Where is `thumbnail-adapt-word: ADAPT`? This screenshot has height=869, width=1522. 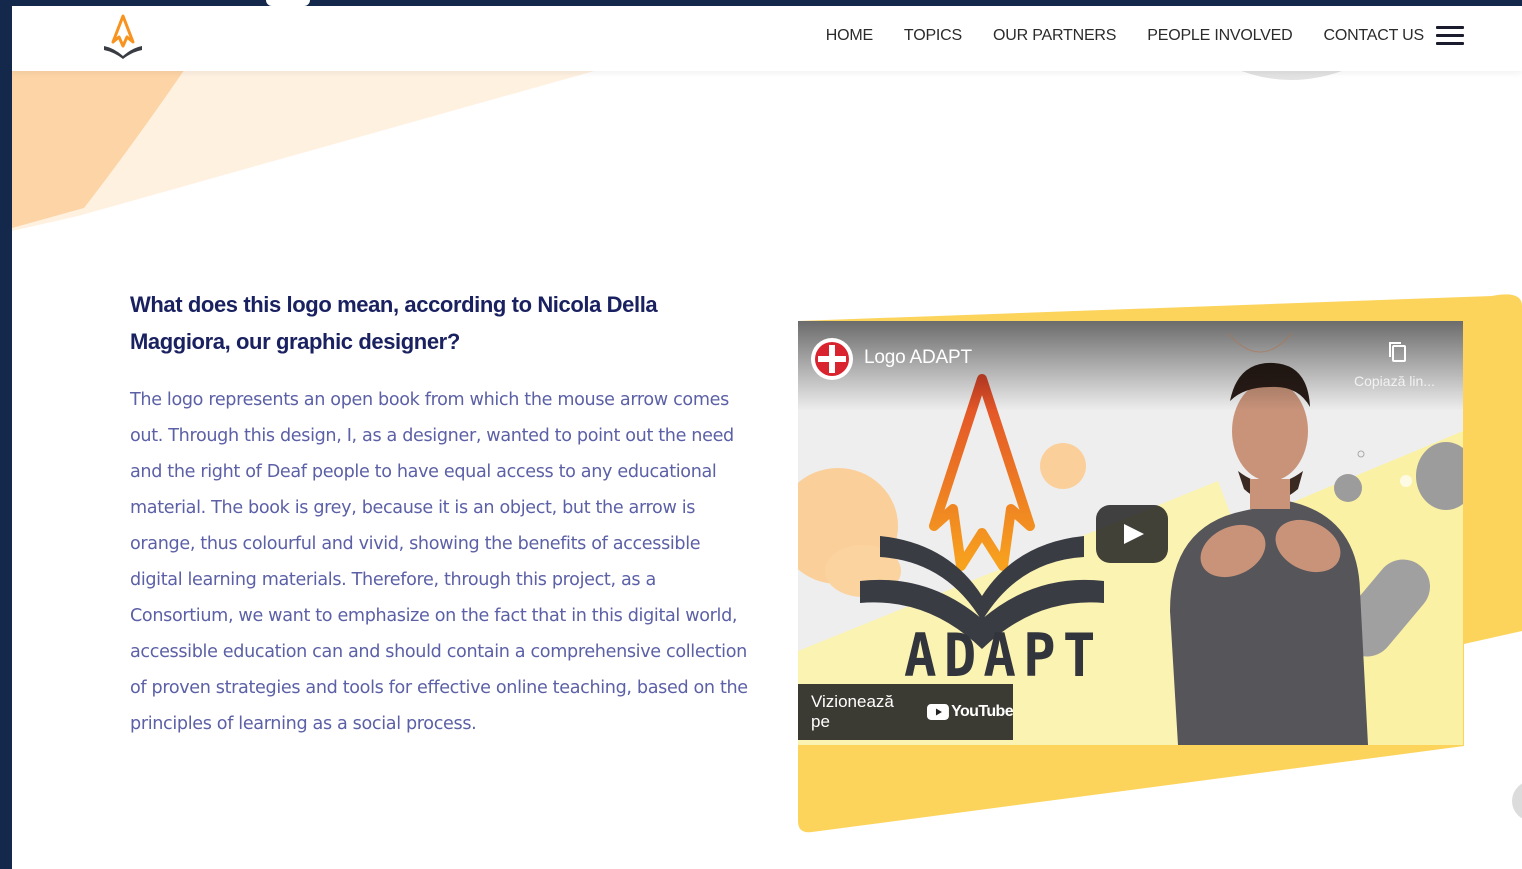
thumbnail-adapt-word: ADAPT is located at coordinates (1003, 656).